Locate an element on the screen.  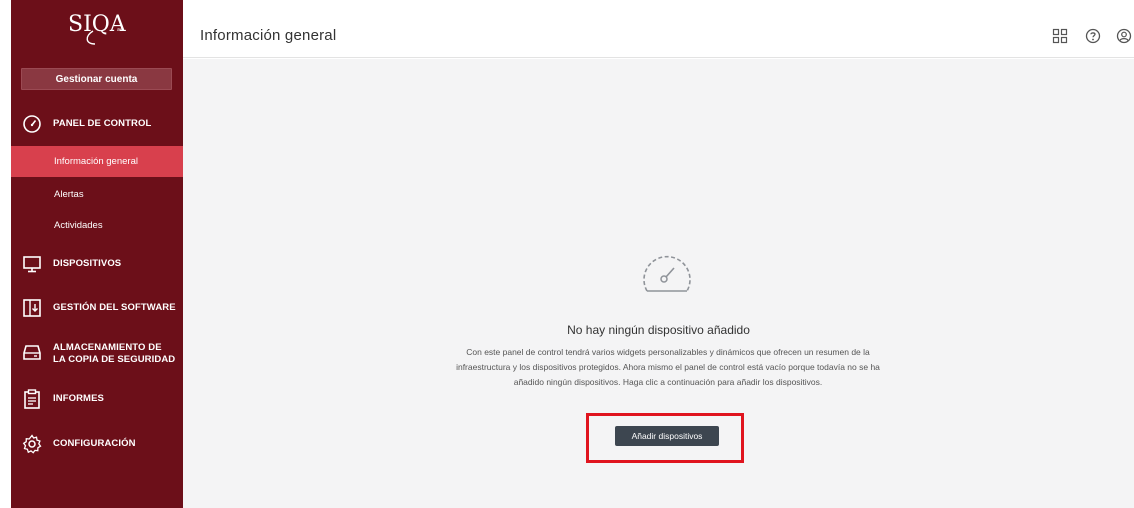
svg-text: ae is located at coordinates (120, 30).